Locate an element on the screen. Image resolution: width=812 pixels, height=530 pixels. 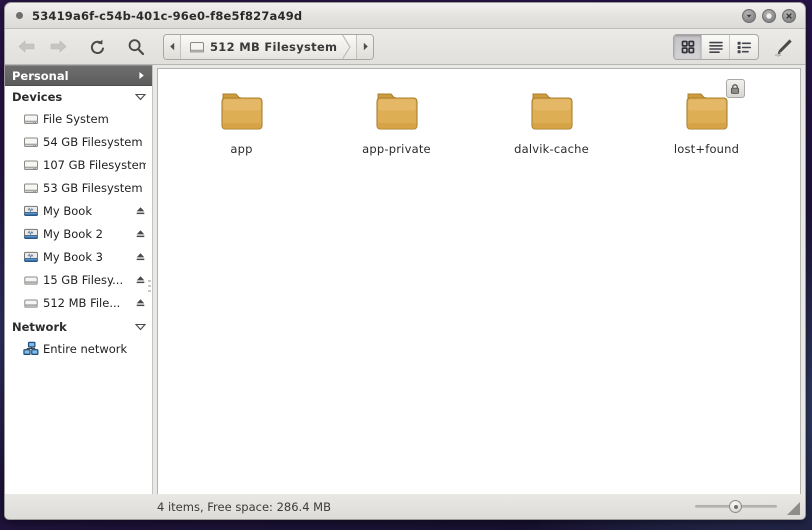
sidebar-item-label: My Book is located at coordinates (68, 210).